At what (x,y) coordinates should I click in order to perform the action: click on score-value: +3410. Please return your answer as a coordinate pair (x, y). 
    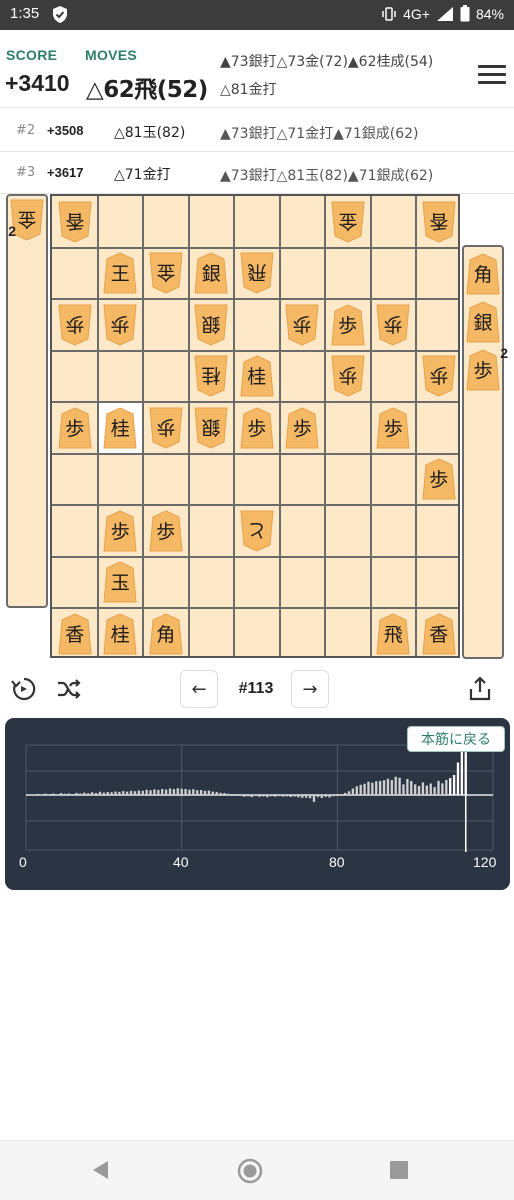
    Looking at the image, I should click on (37, 83).